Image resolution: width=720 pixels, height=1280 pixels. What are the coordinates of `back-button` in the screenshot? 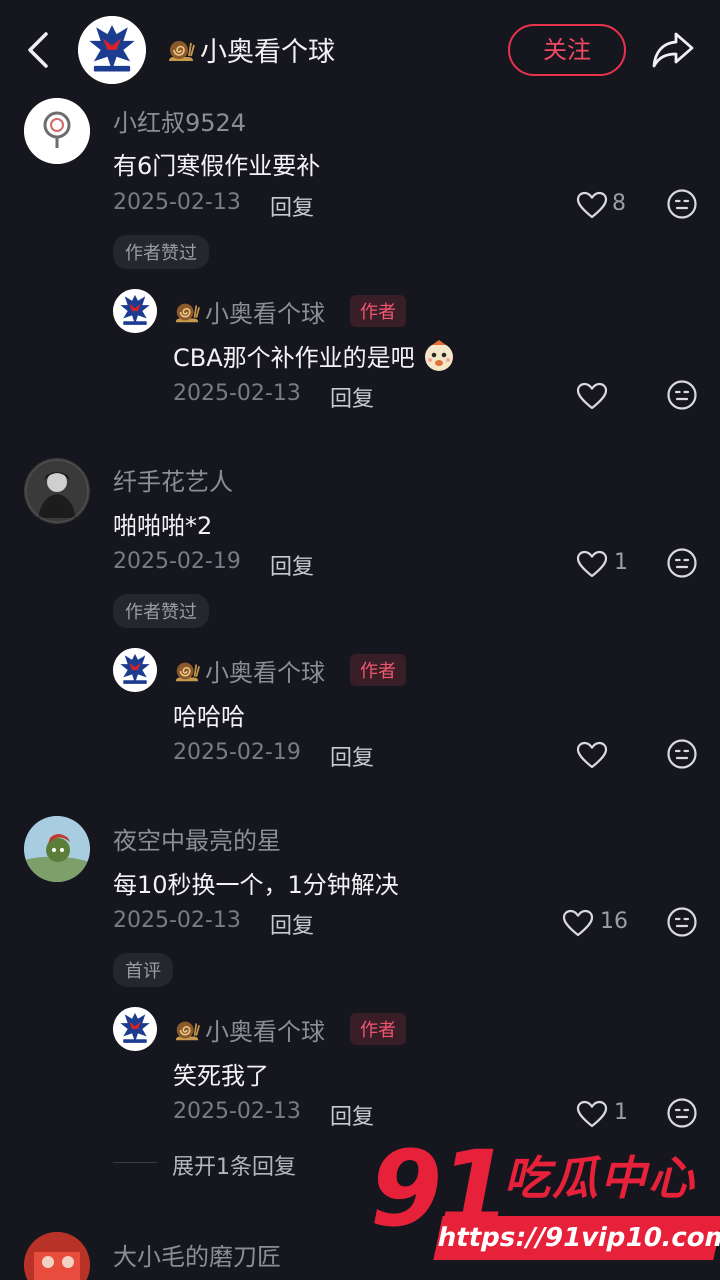 It's located at (40, 50).